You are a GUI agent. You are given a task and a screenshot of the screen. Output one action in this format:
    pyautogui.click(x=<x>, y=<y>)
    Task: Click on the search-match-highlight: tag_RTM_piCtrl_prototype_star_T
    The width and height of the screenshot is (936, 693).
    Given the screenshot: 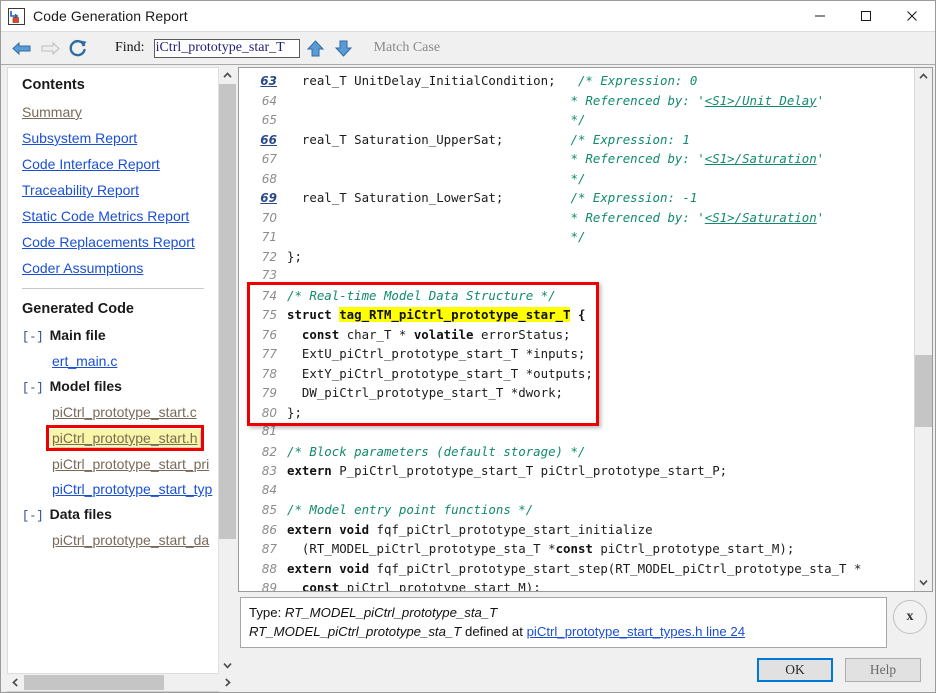 What is the action you would take?
    pyautogui.click(x=455, y=314)
    